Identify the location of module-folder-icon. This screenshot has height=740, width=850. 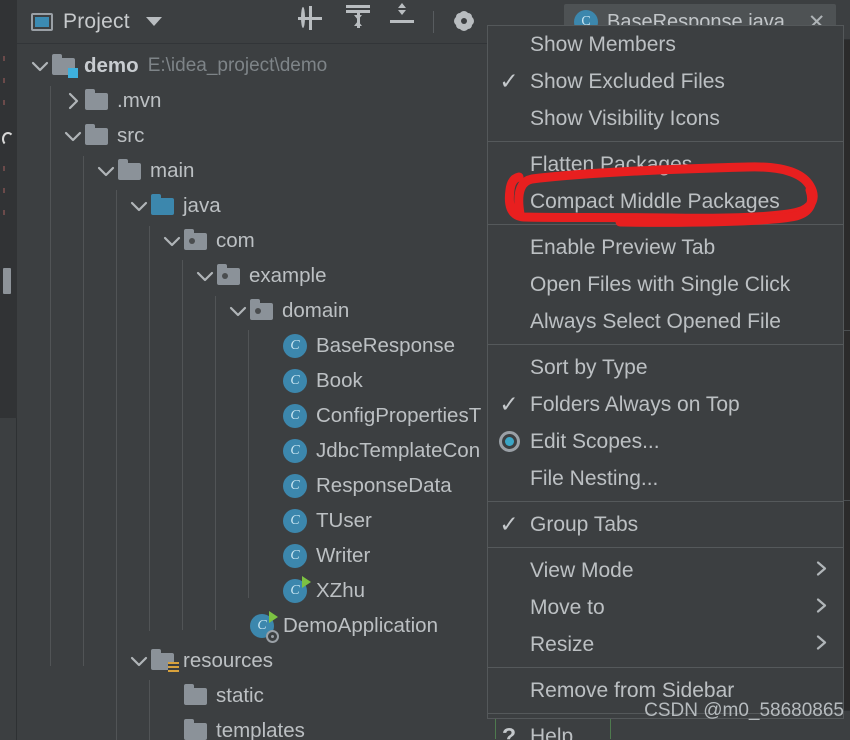
(64, 66).